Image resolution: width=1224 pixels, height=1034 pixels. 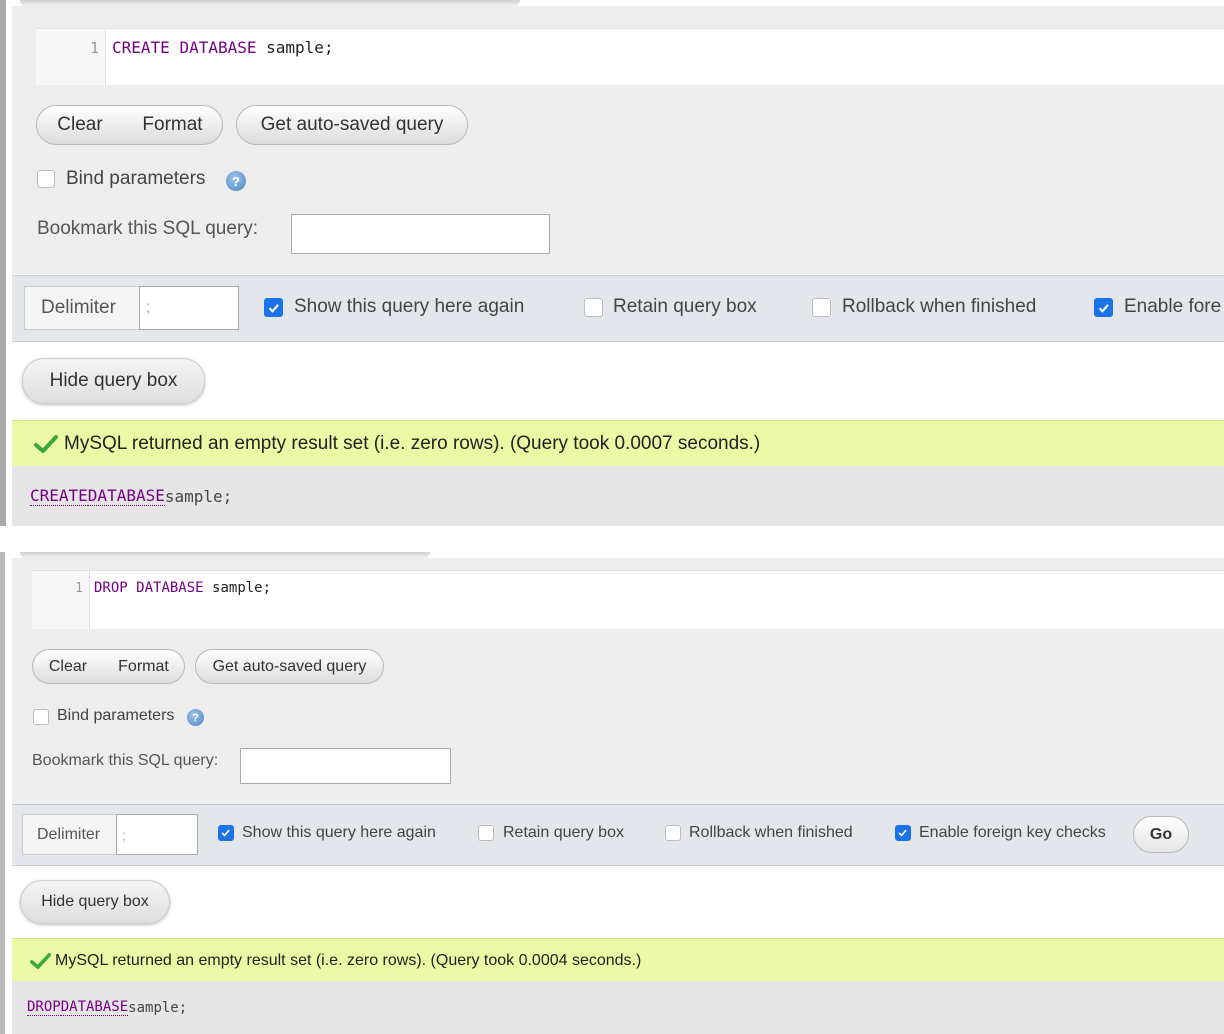 I want to click on sql-echo: DROP DATABASE sample;, so click(x=618, y=1007).